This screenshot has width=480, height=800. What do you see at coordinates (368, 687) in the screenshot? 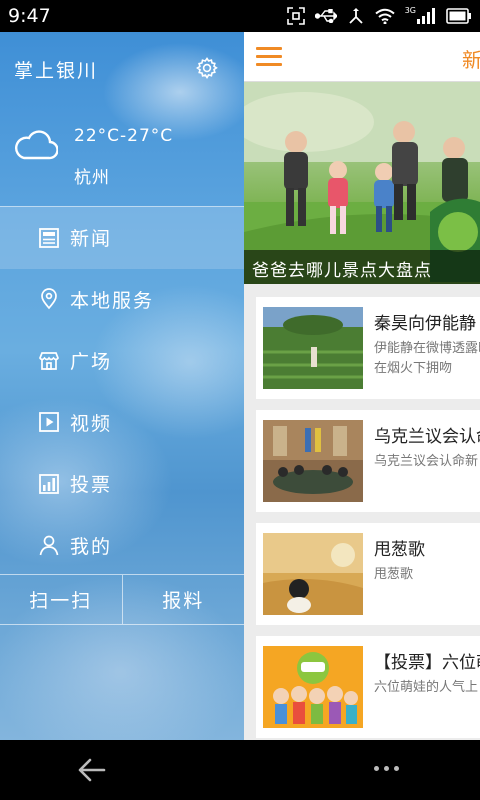
I see `news-card: 【投票】六位萌 六位萌娃的人气上` at bounding box center [368, 687].